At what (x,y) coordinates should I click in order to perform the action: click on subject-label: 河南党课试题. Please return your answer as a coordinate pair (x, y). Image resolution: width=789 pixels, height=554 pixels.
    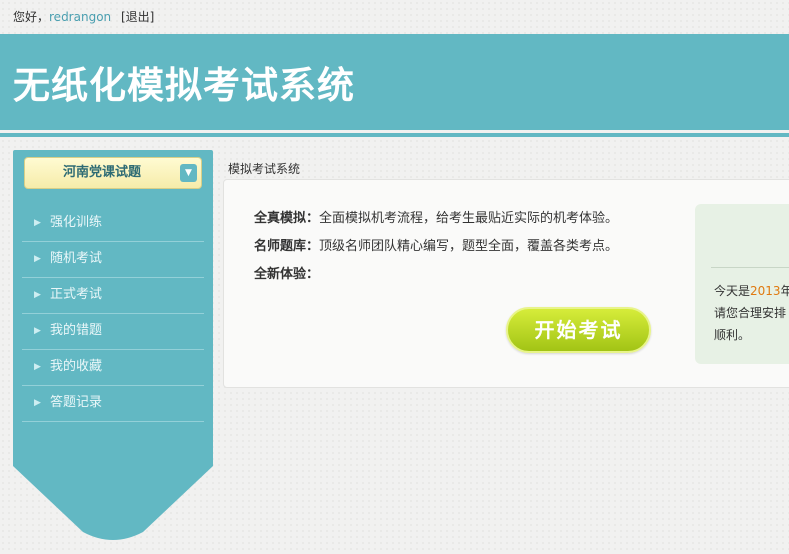
    Looking at the image, I should click on (101, 172).